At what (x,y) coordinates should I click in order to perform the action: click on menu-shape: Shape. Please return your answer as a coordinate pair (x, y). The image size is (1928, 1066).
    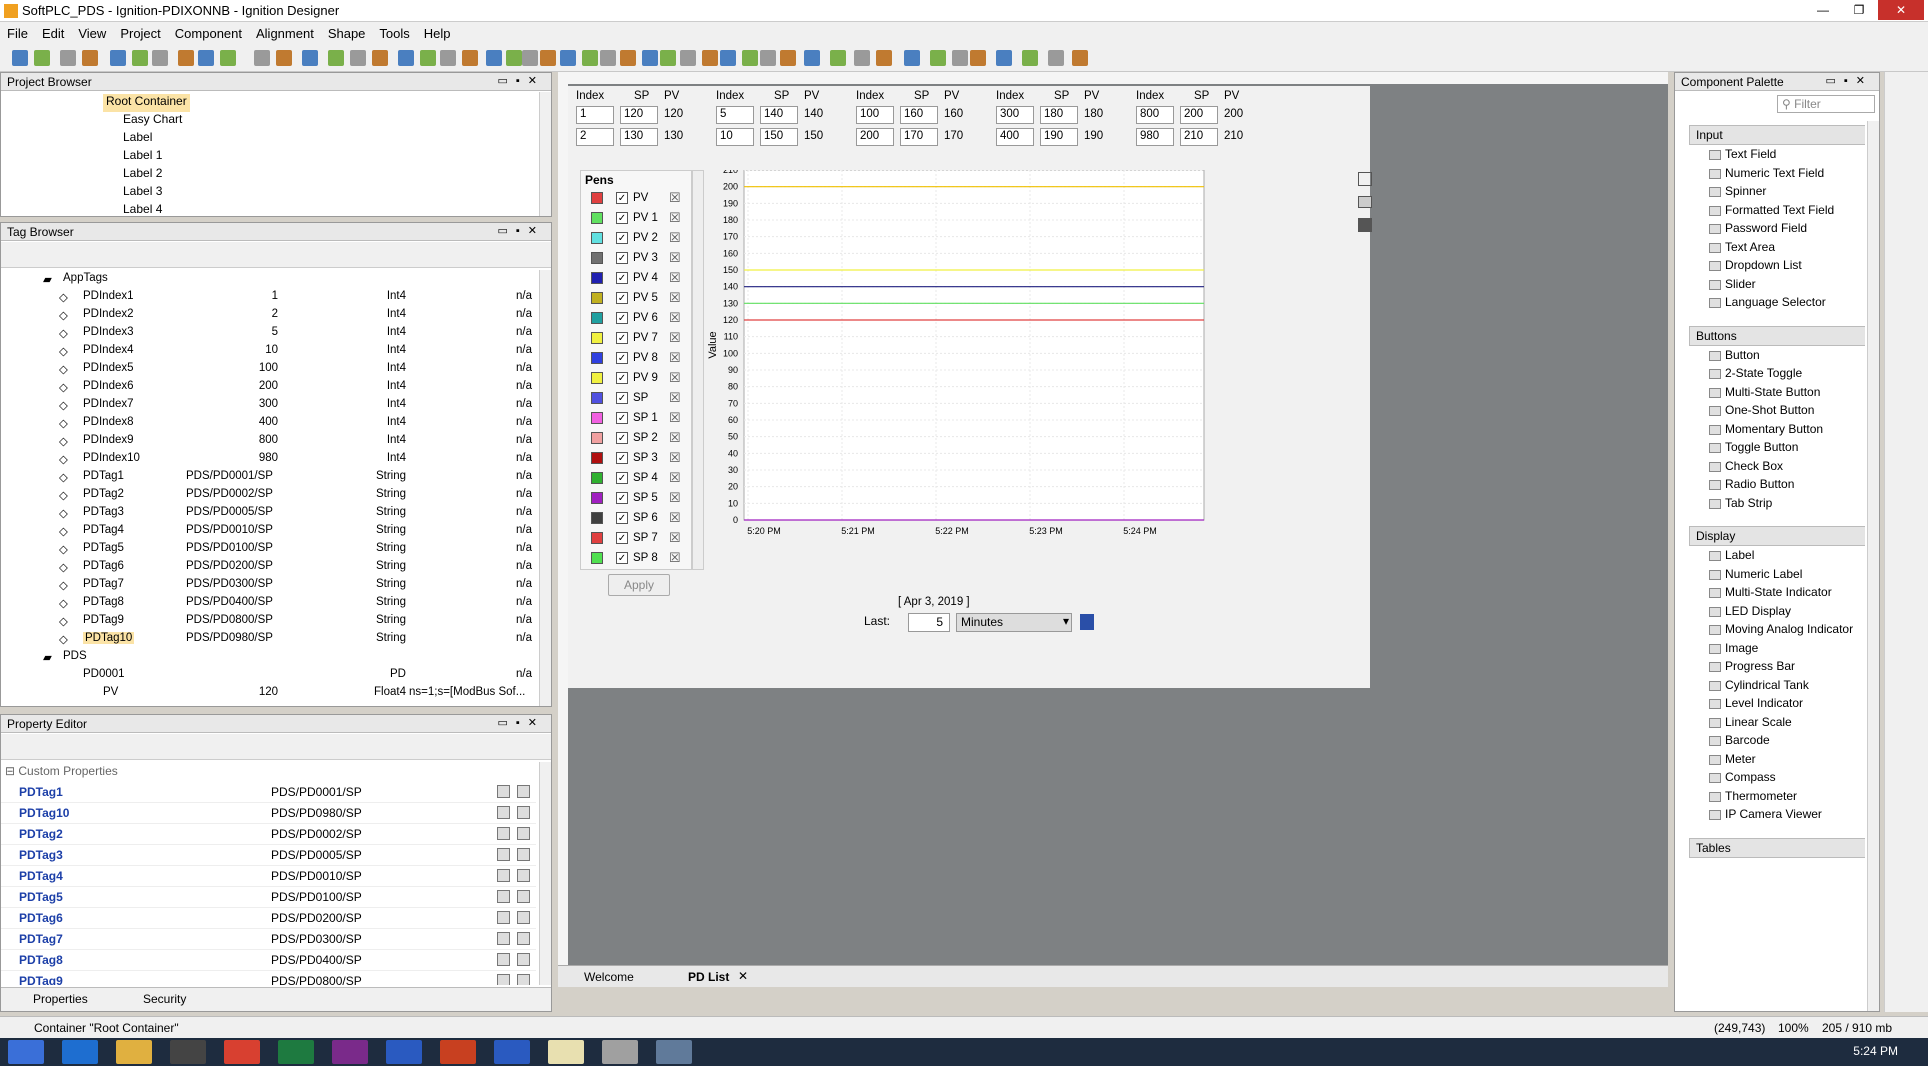
    Looking at the image, I should click on (347, 33).